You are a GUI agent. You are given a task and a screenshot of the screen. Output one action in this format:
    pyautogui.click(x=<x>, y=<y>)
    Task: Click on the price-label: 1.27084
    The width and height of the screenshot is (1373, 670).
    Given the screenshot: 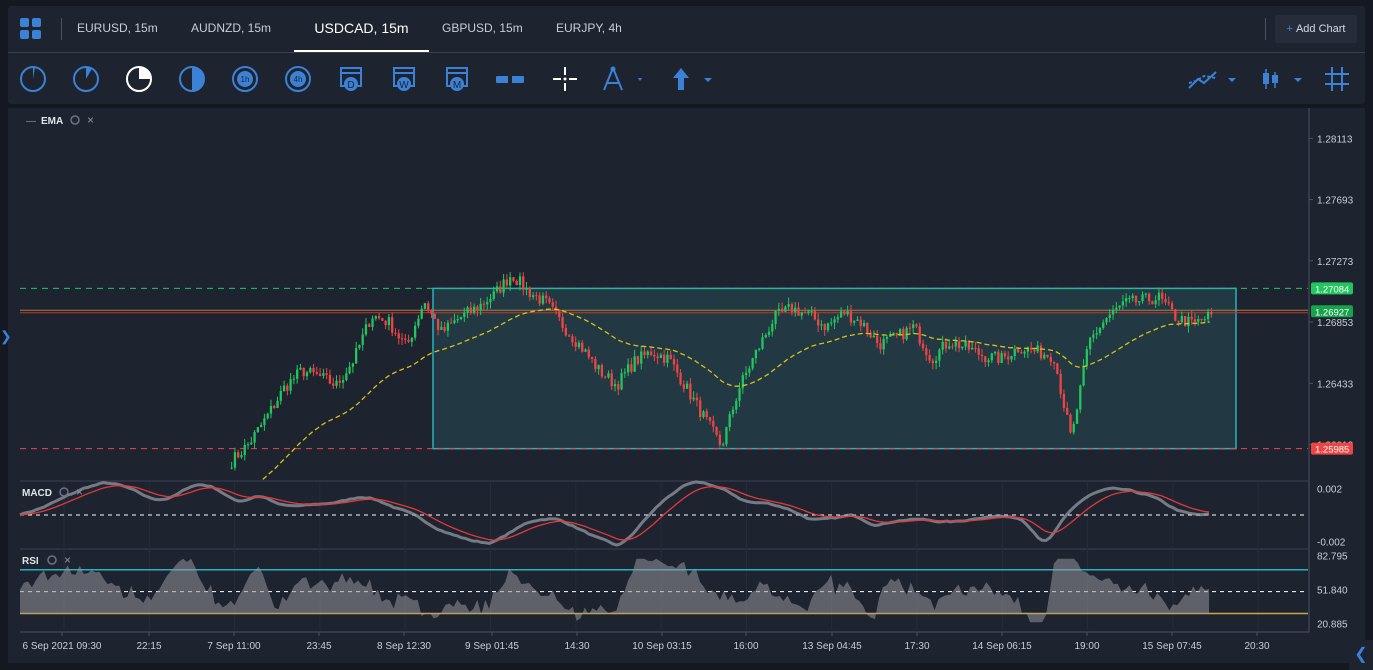 What is the action you would take?
    pyautogui.click(x=1332, y=289)
    